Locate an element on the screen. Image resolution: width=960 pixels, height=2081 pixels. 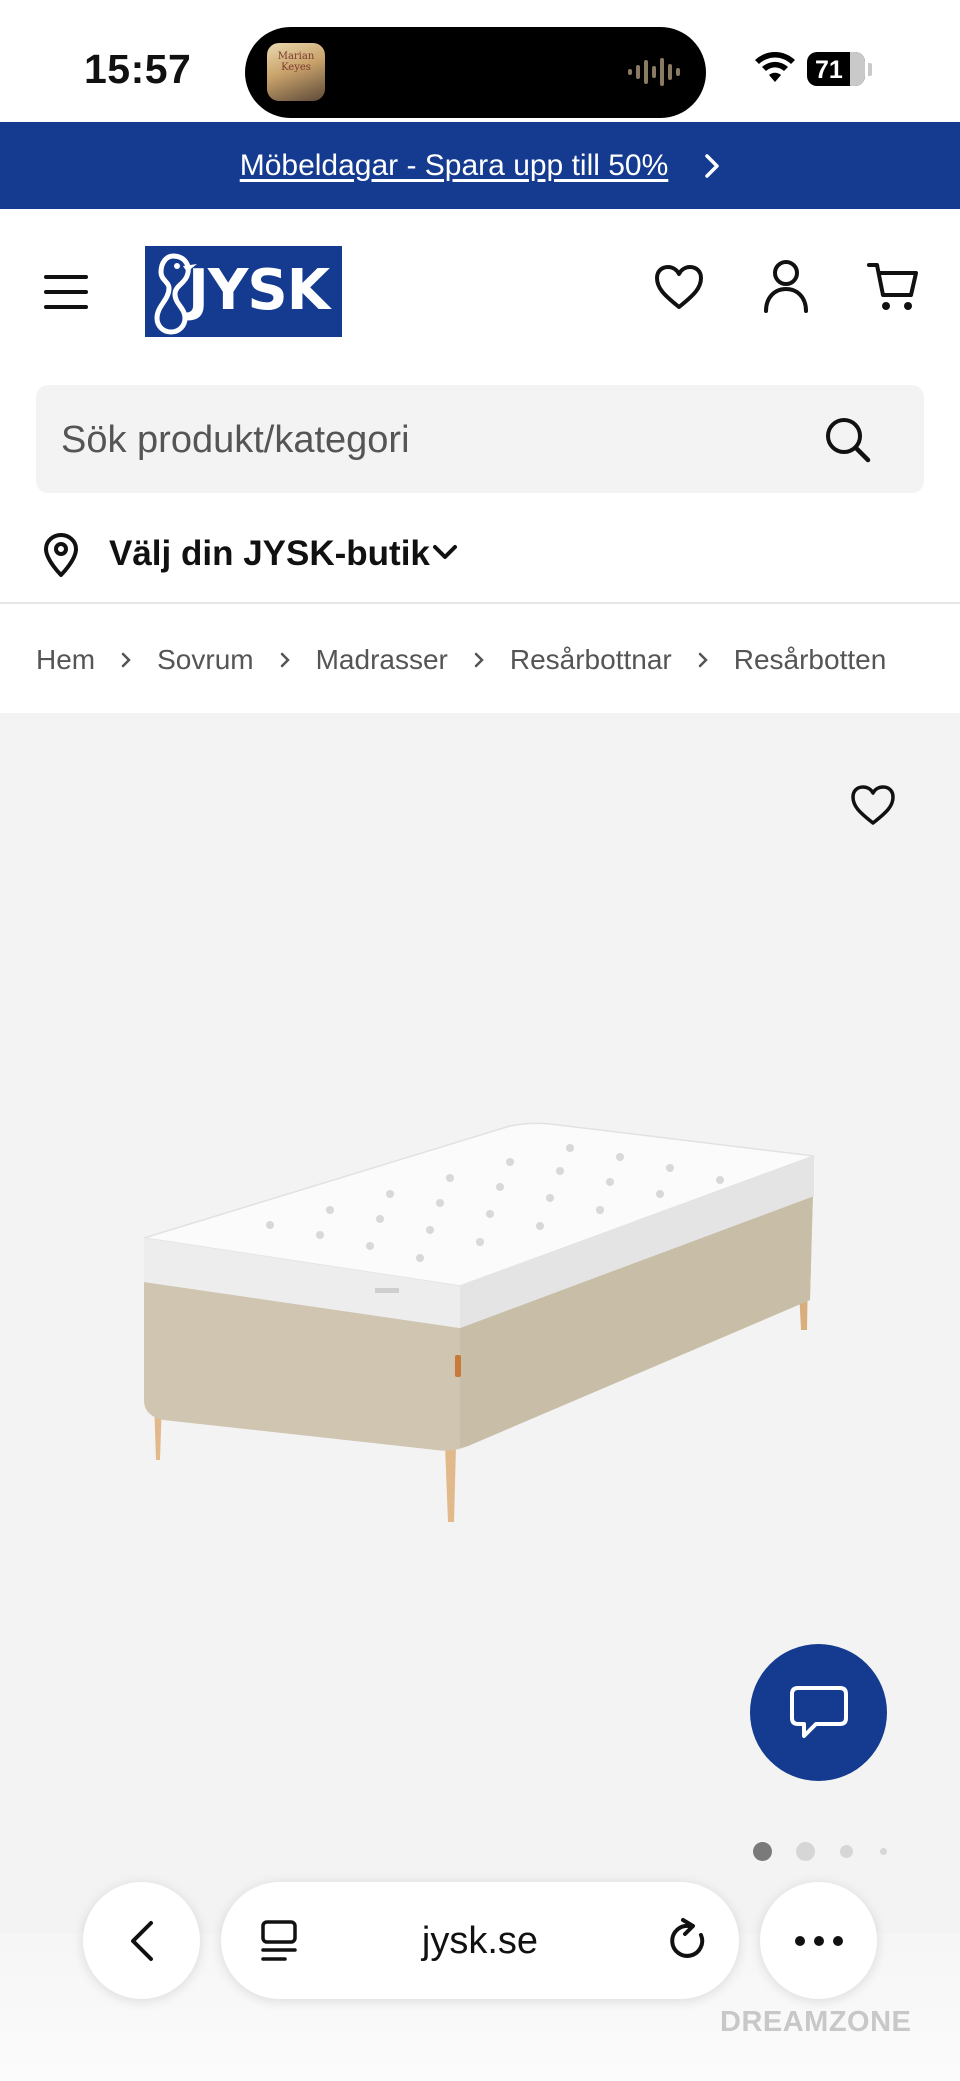
location-pin-icon is located at coordinates (61, 555).